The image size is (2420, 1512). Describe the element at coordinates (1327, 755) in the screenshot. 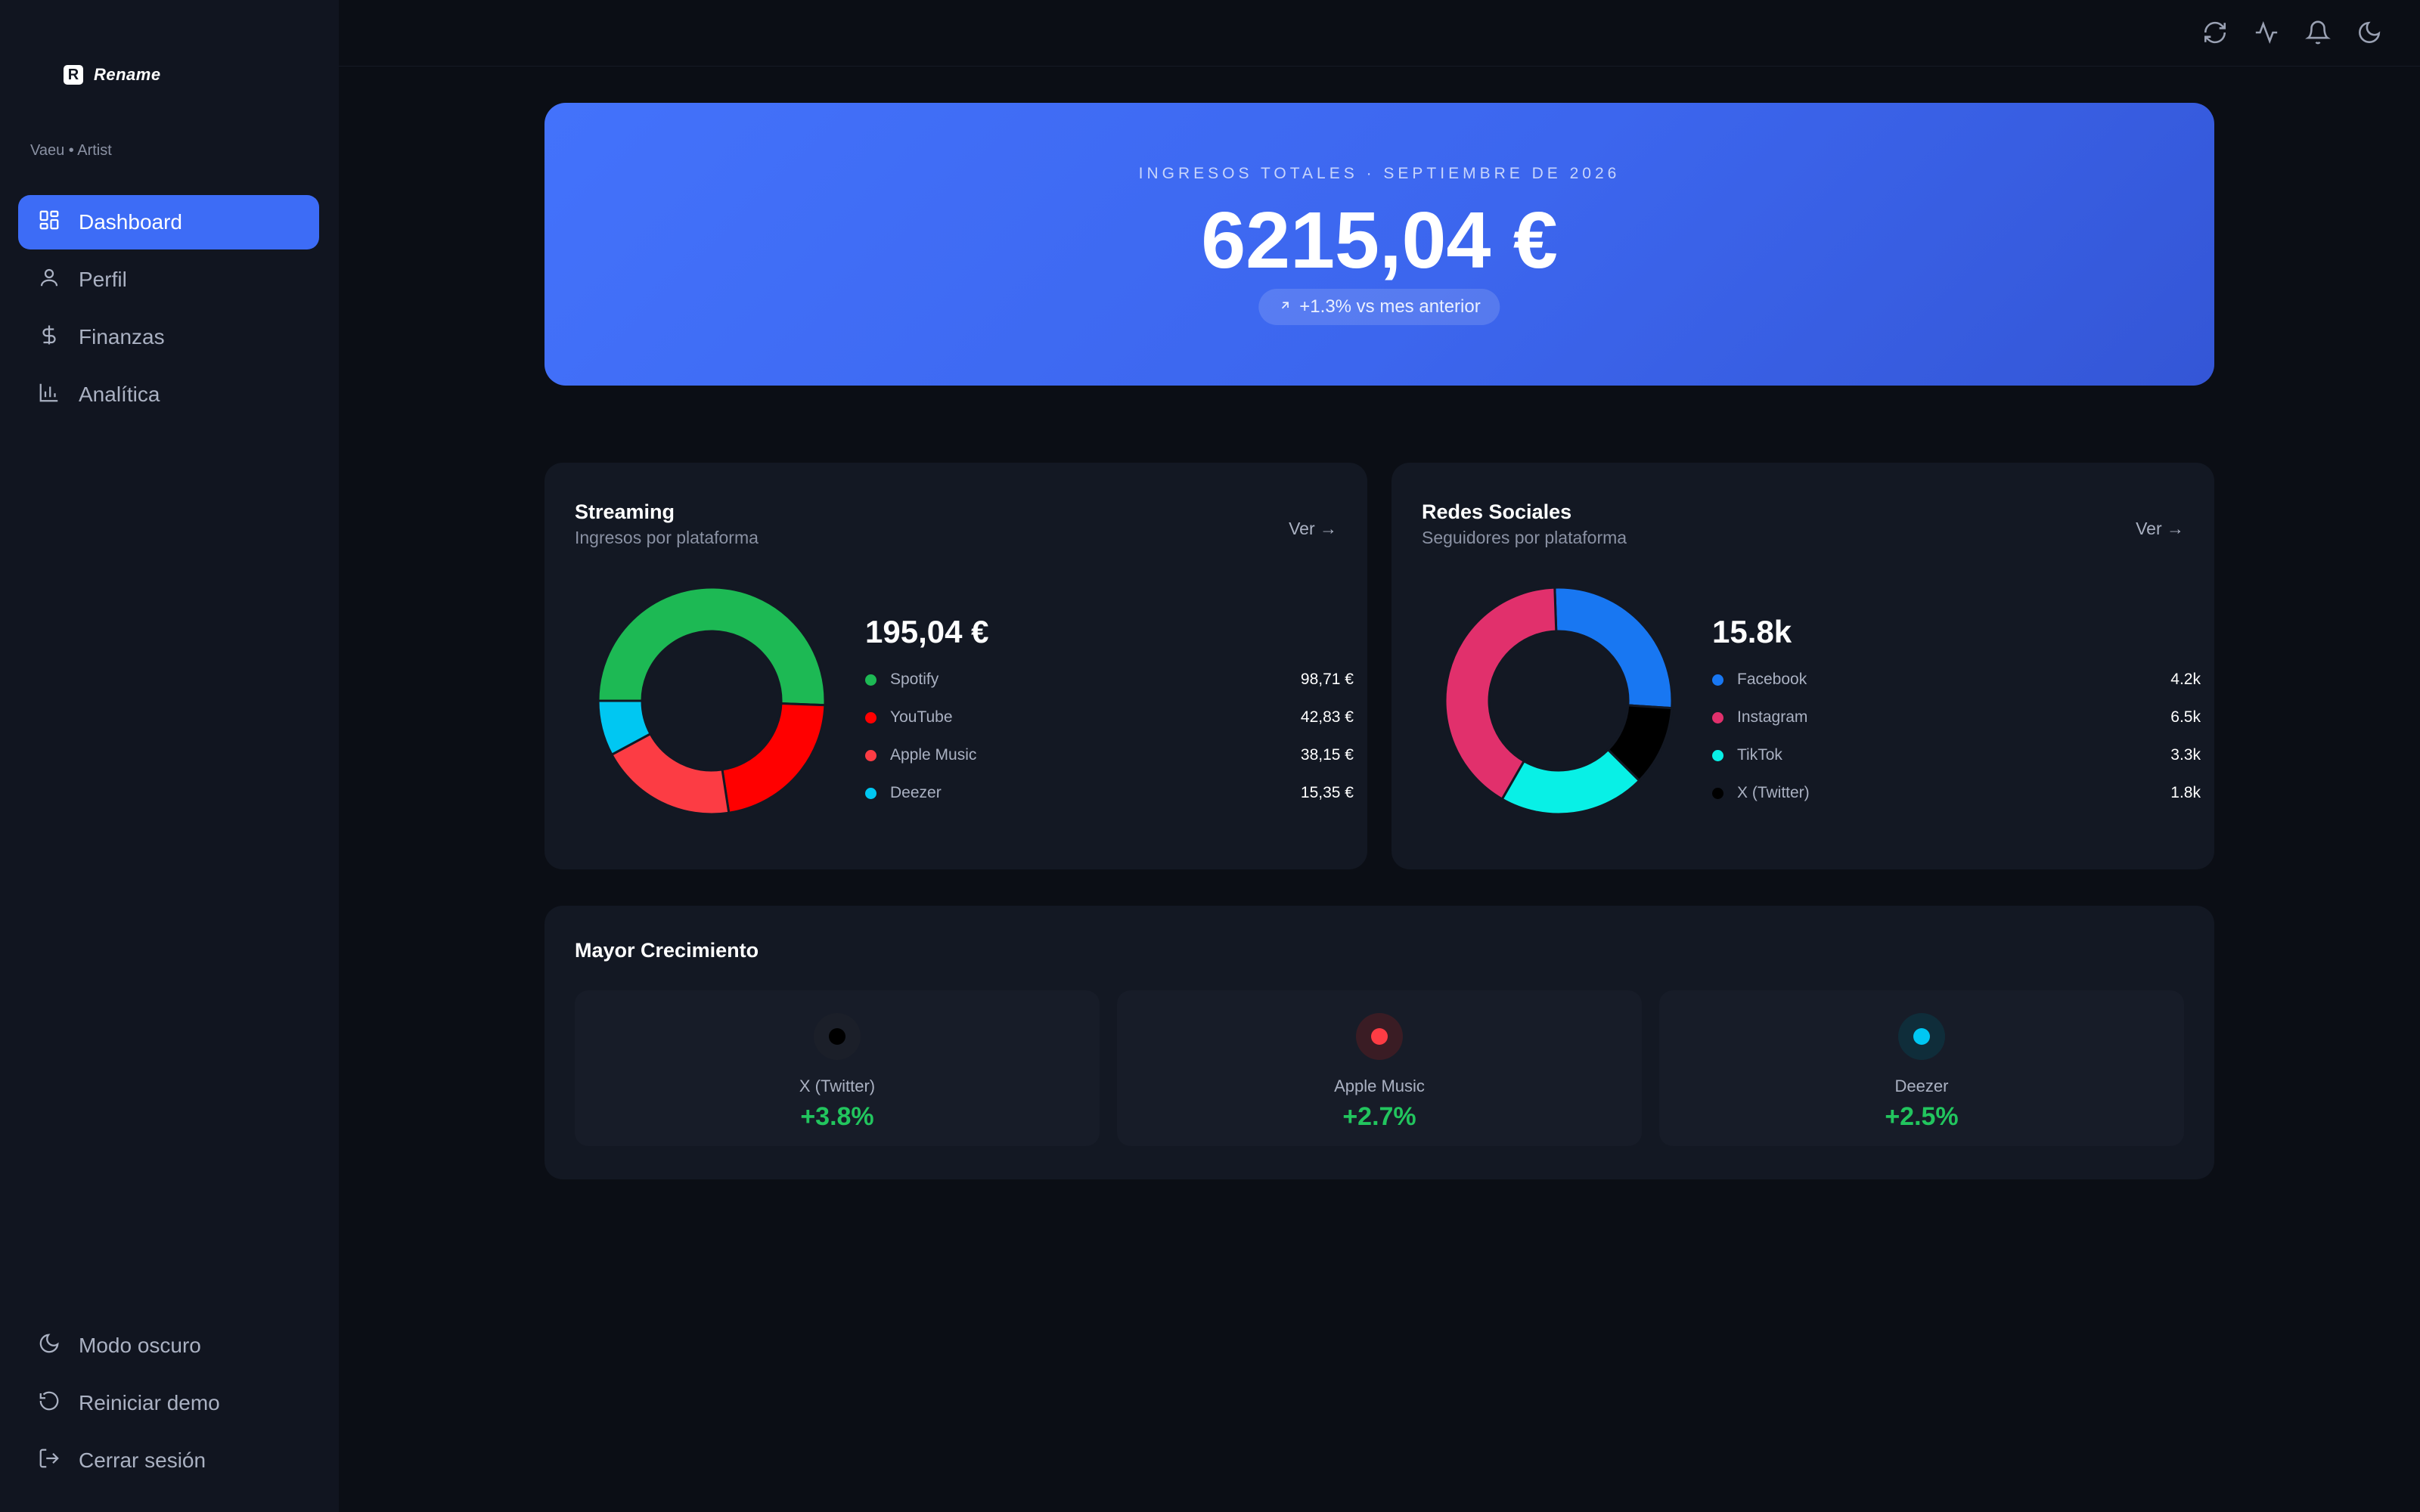

I see `legend-value: 38,15 €` at that location.